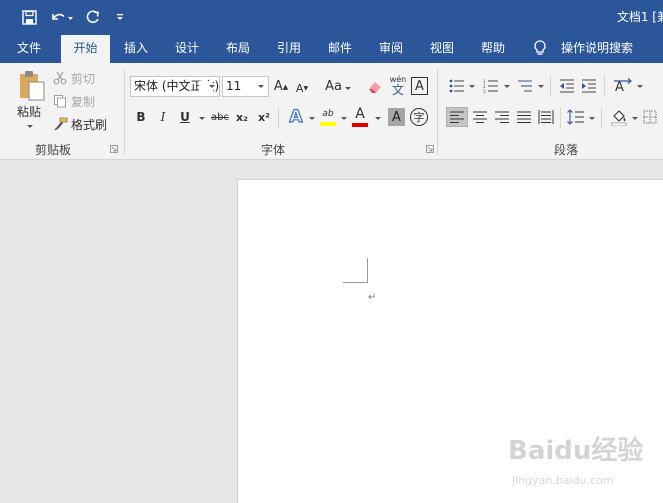  Describe the element at coordinates (163, 117) in the screenshot. I see `italic-button: I` at that location.